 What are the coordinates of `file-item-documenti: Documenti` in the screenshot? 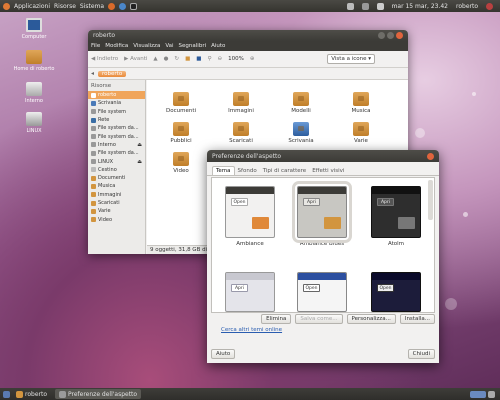 It's located at (181, 103).